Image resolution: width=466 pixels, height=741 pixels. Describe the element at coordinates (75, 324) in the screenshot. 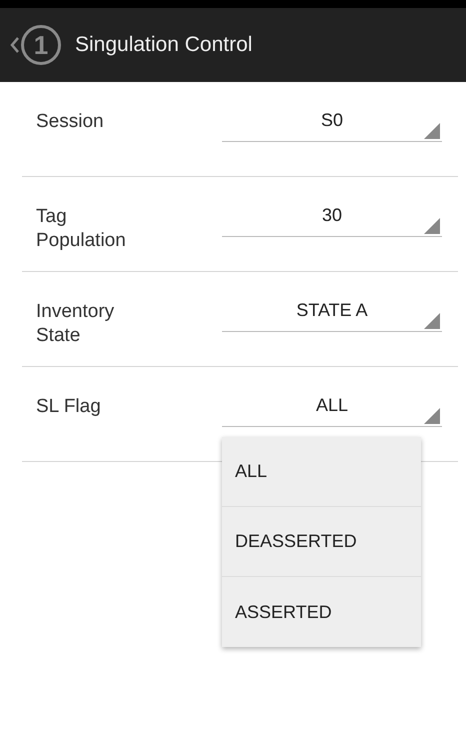

I see `setting-label: Inventory State` at that location.